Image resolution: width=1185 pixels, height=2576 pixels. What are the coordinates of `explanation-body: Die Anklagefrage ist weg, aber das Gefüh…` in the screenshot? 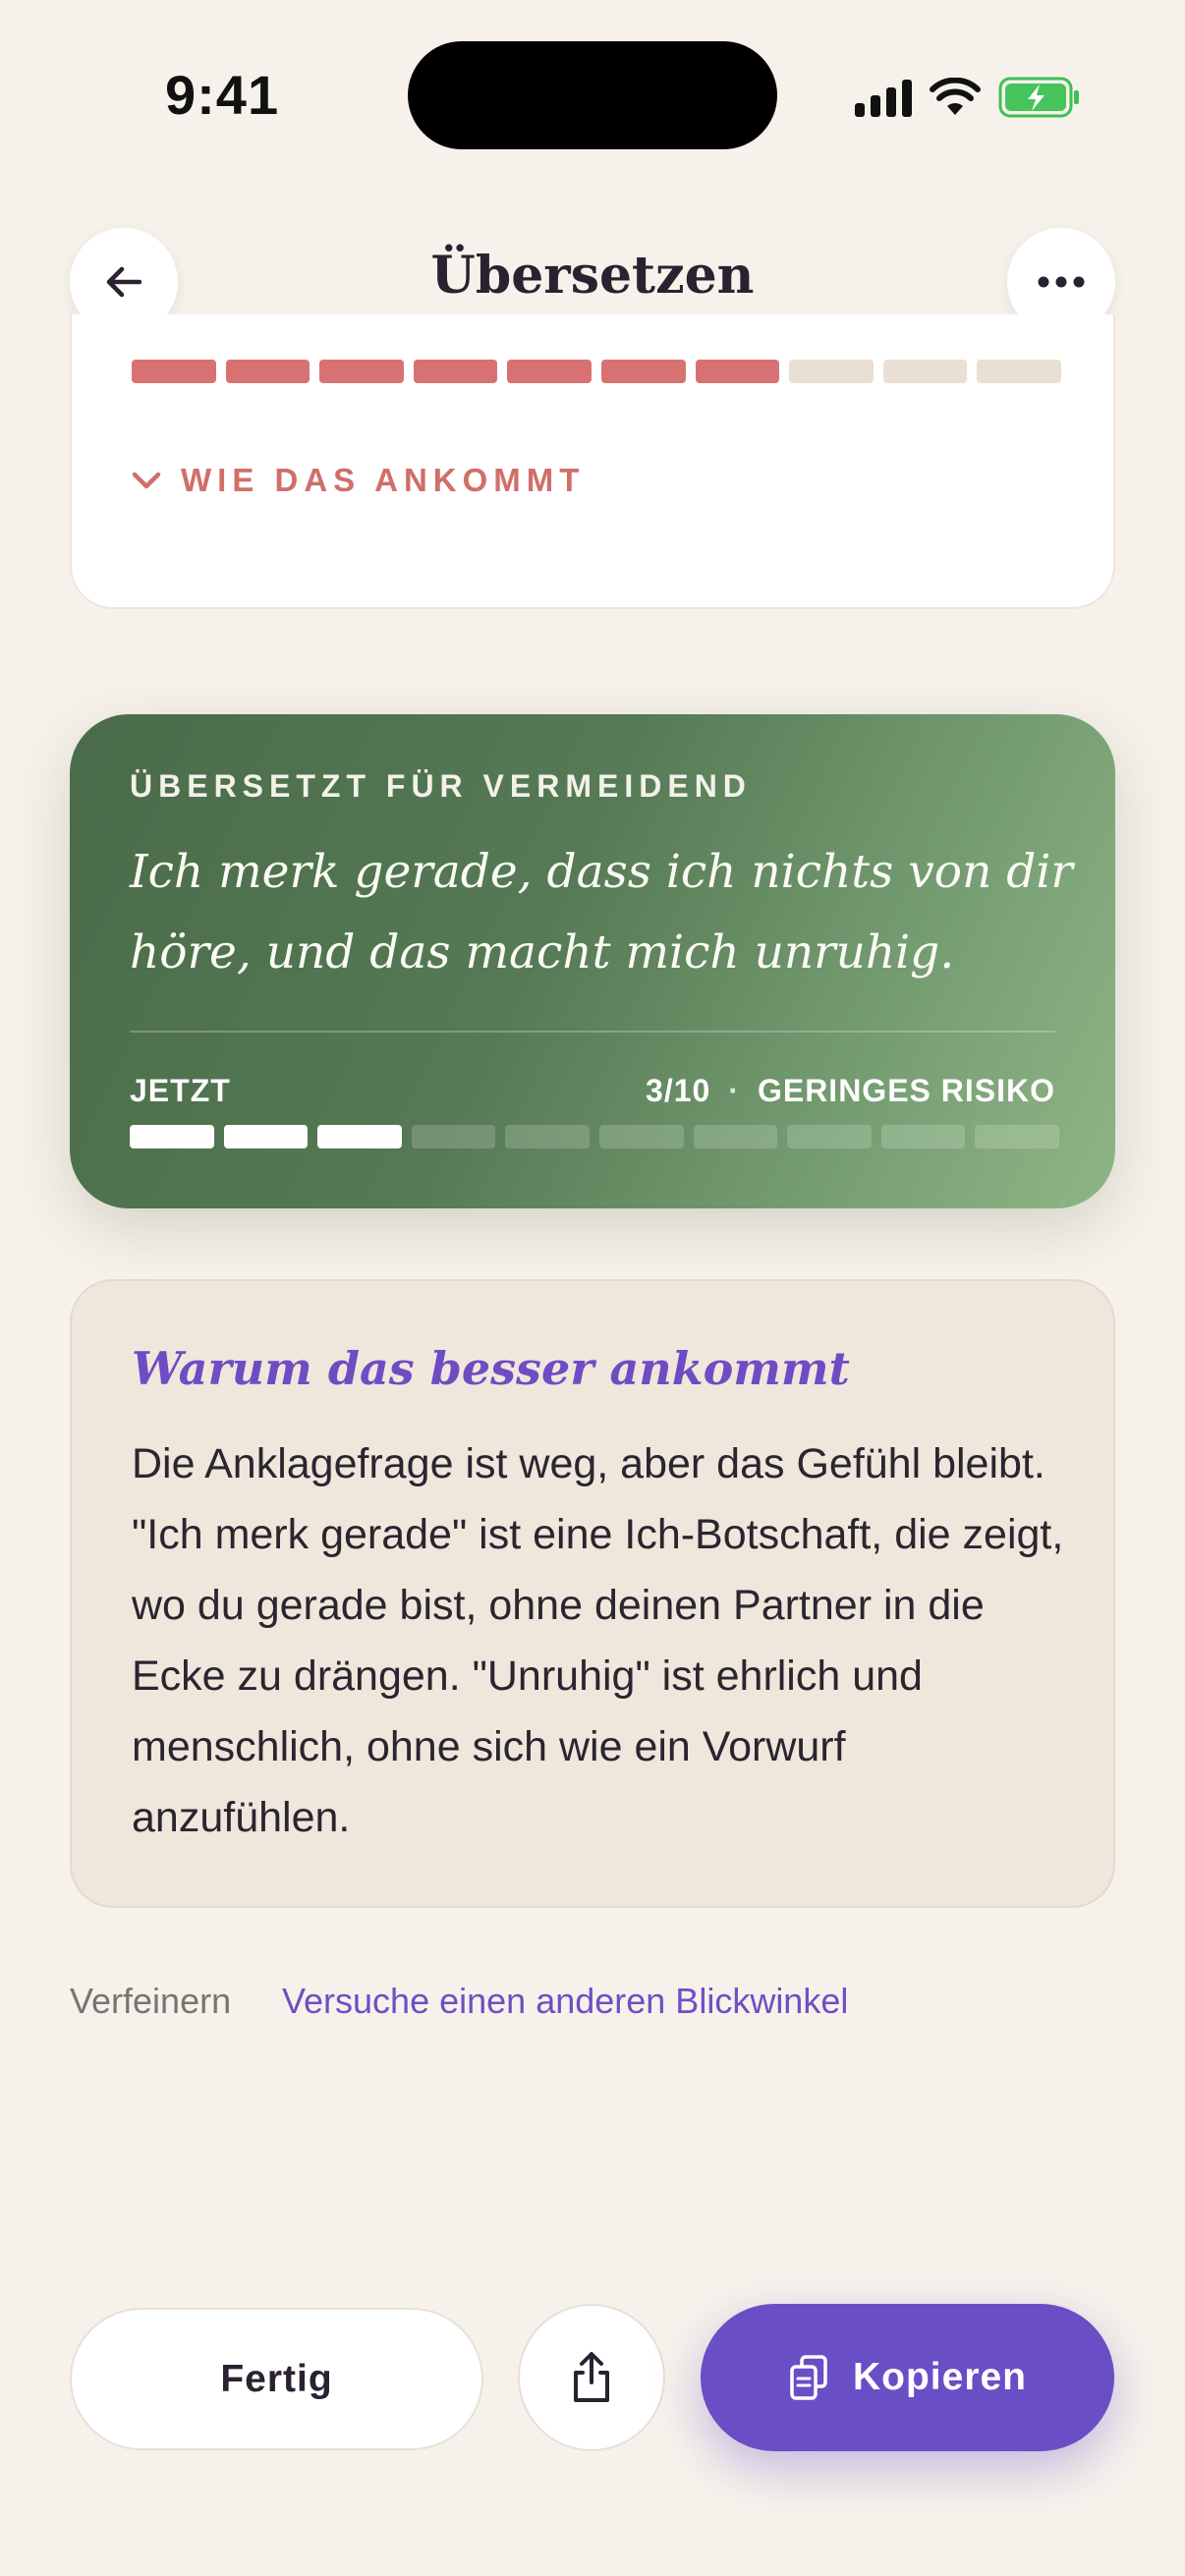 It's located at (598, 1640).